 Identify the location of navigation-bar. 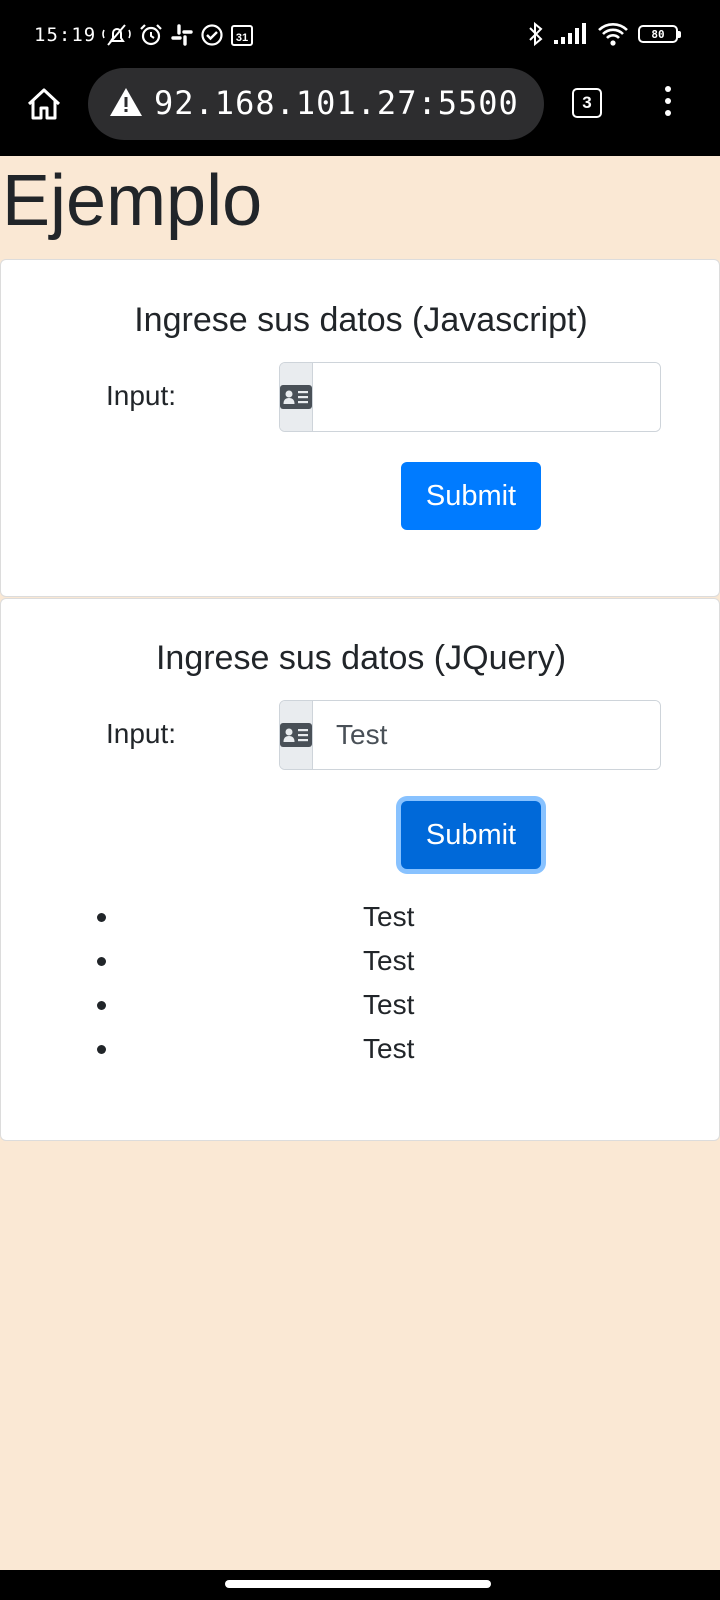
(360, 1585).